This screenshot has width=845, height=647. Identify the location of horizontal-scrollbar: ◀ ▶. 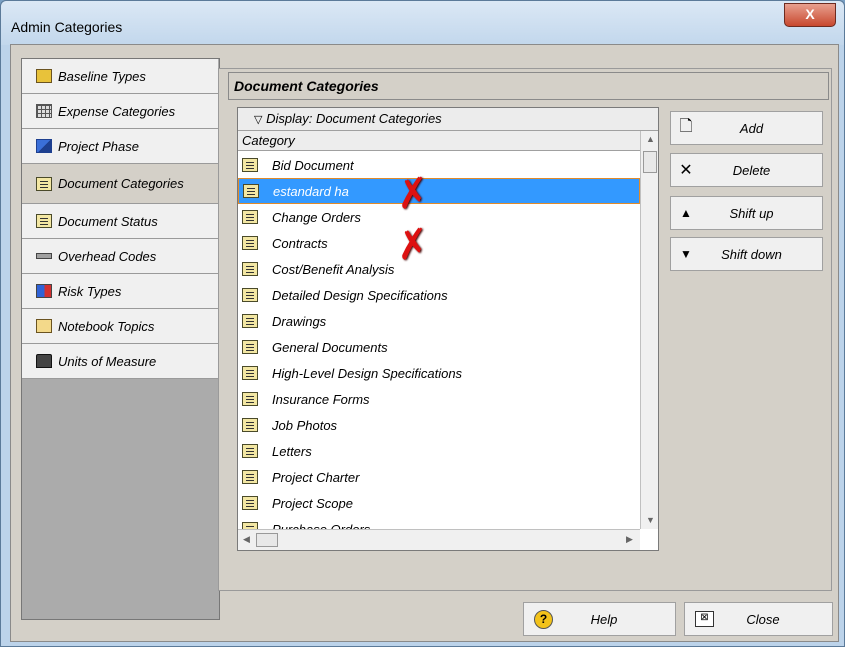
(439, 539).